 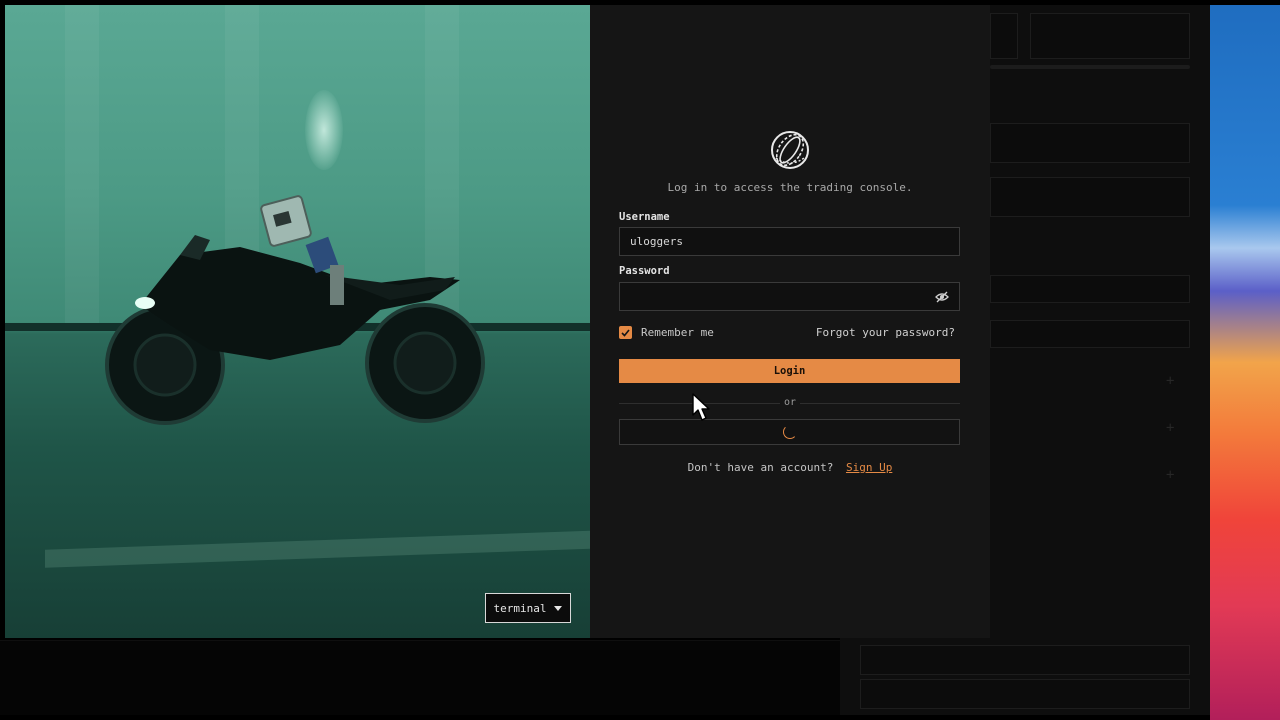 I want to click on username-label: Username, so click(x=644, y=217).